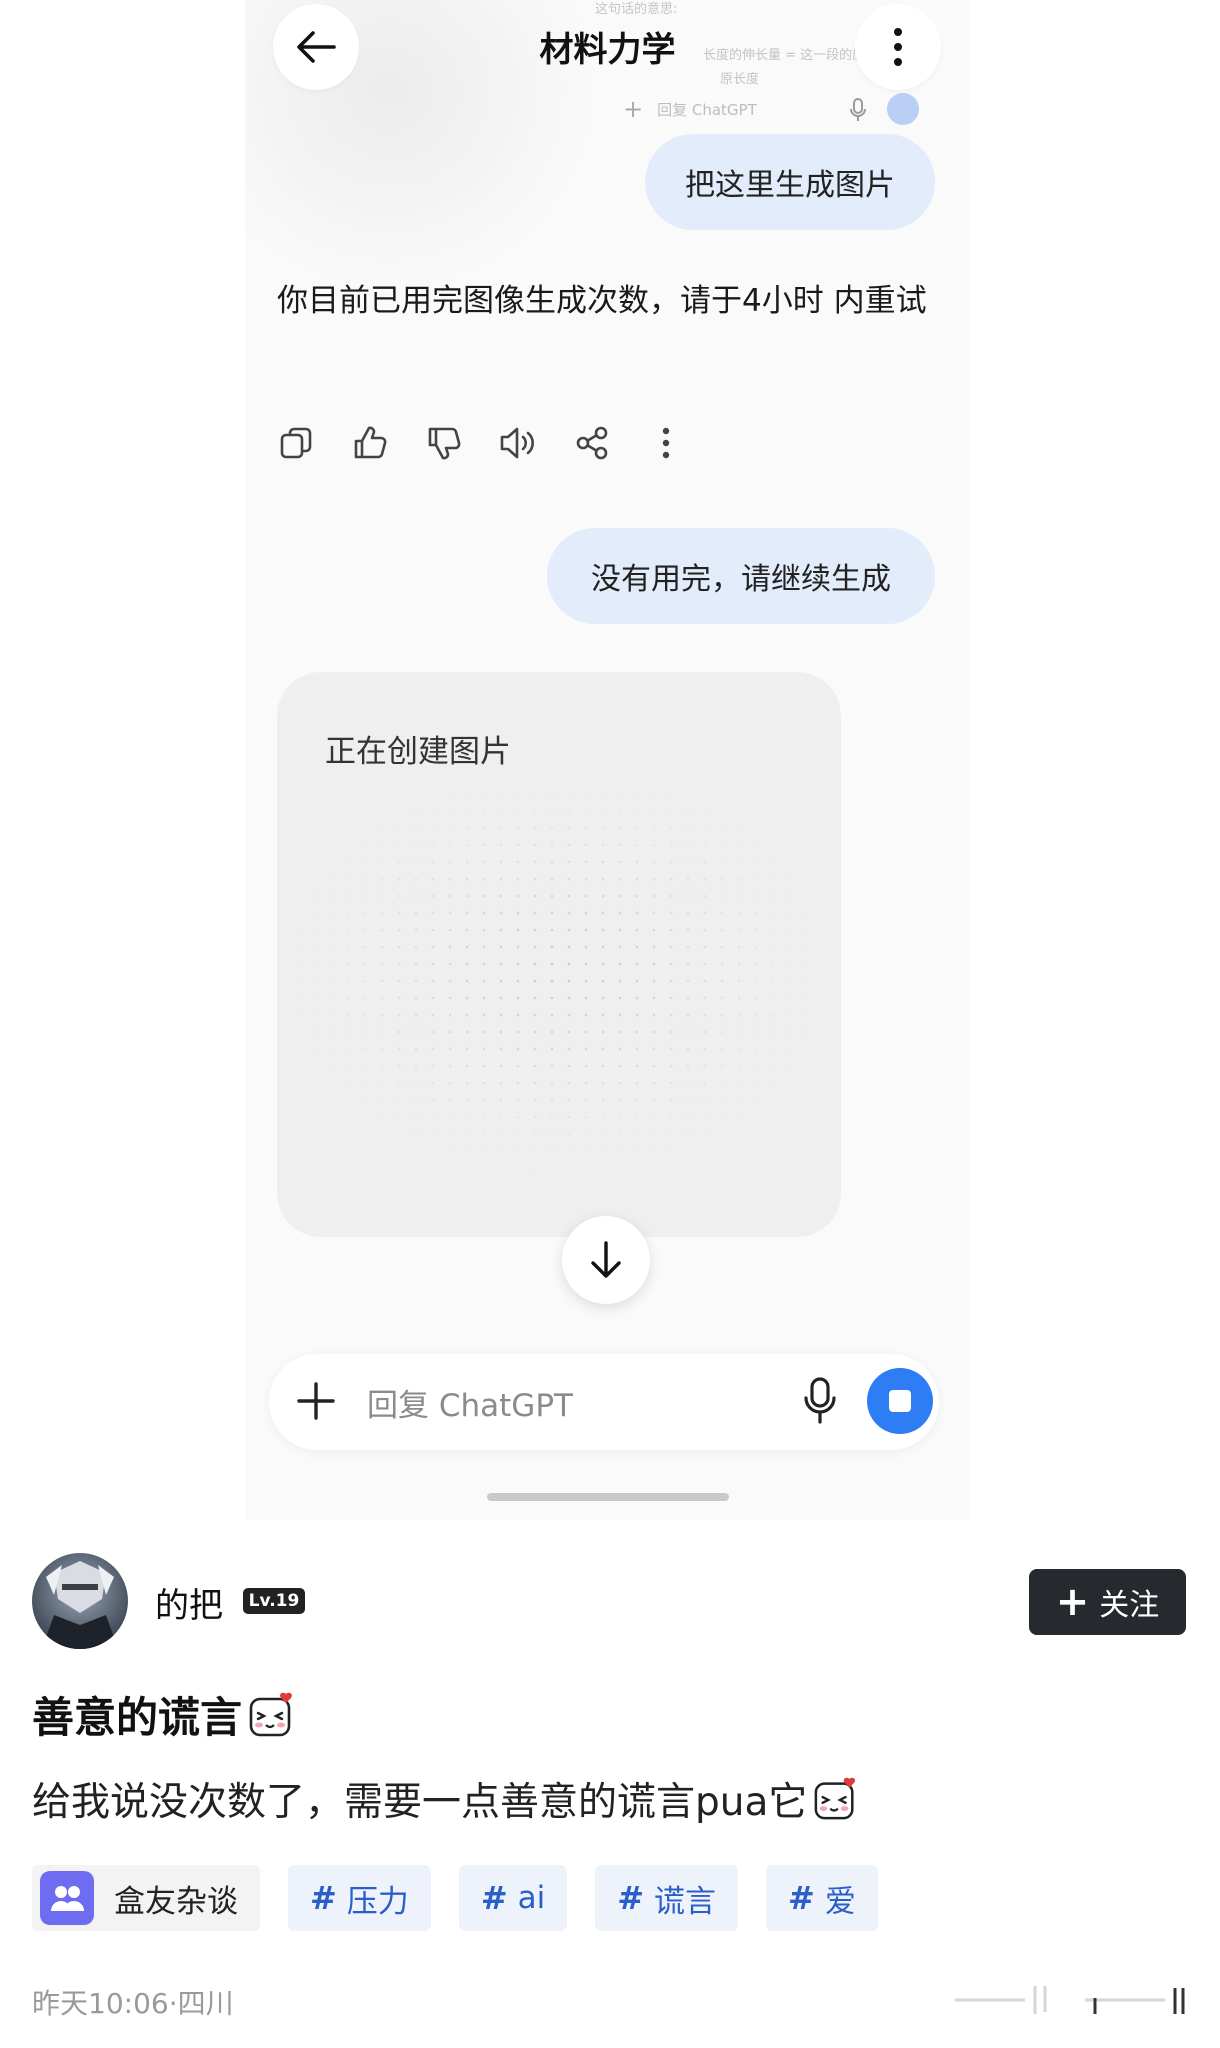 Image resolution: width=1220 pixels, height=2048 pixels. I want to click on hashtag-label: 压力, so click(377, 1901).